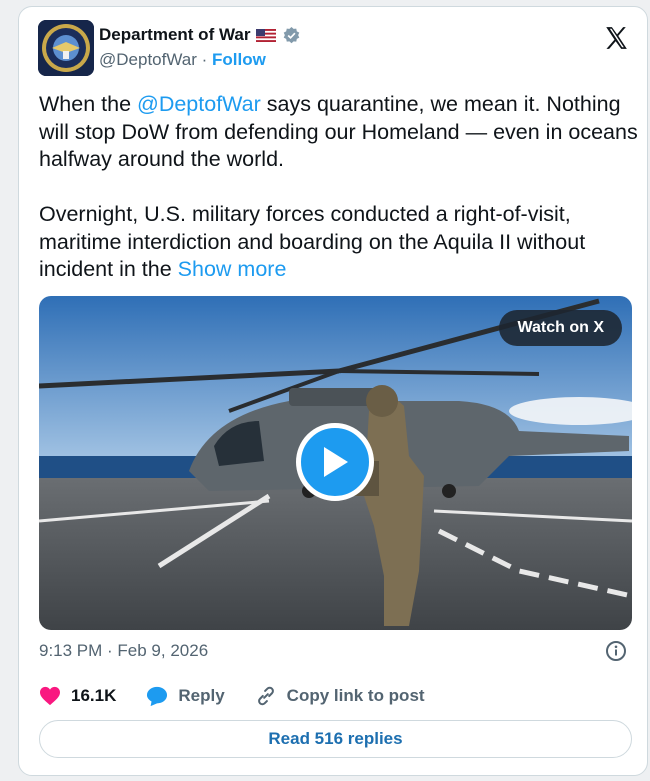  Describe the element at coordinates (355, 695) in the screenshot. I see `copy-link-label: Copy link to post` at that location.